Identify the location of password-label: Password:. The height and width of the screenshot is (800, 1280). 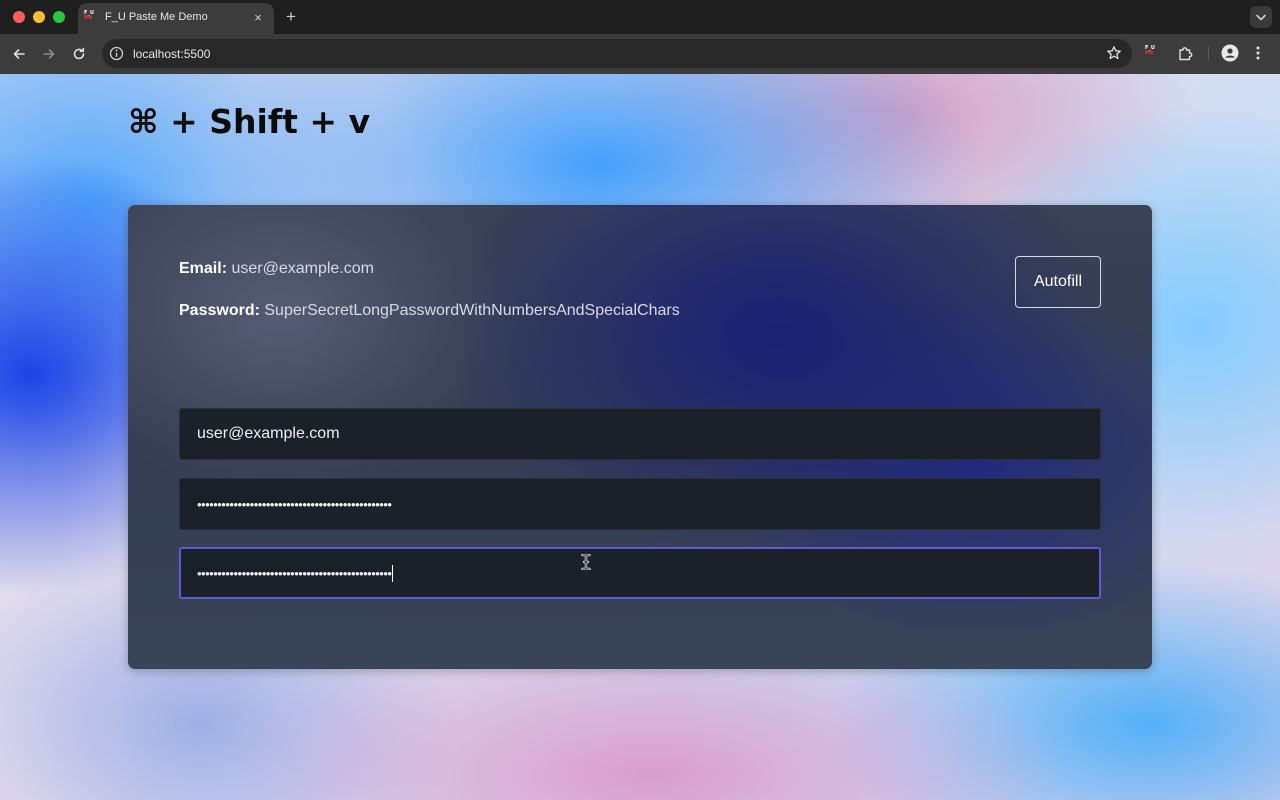
(219, 310).